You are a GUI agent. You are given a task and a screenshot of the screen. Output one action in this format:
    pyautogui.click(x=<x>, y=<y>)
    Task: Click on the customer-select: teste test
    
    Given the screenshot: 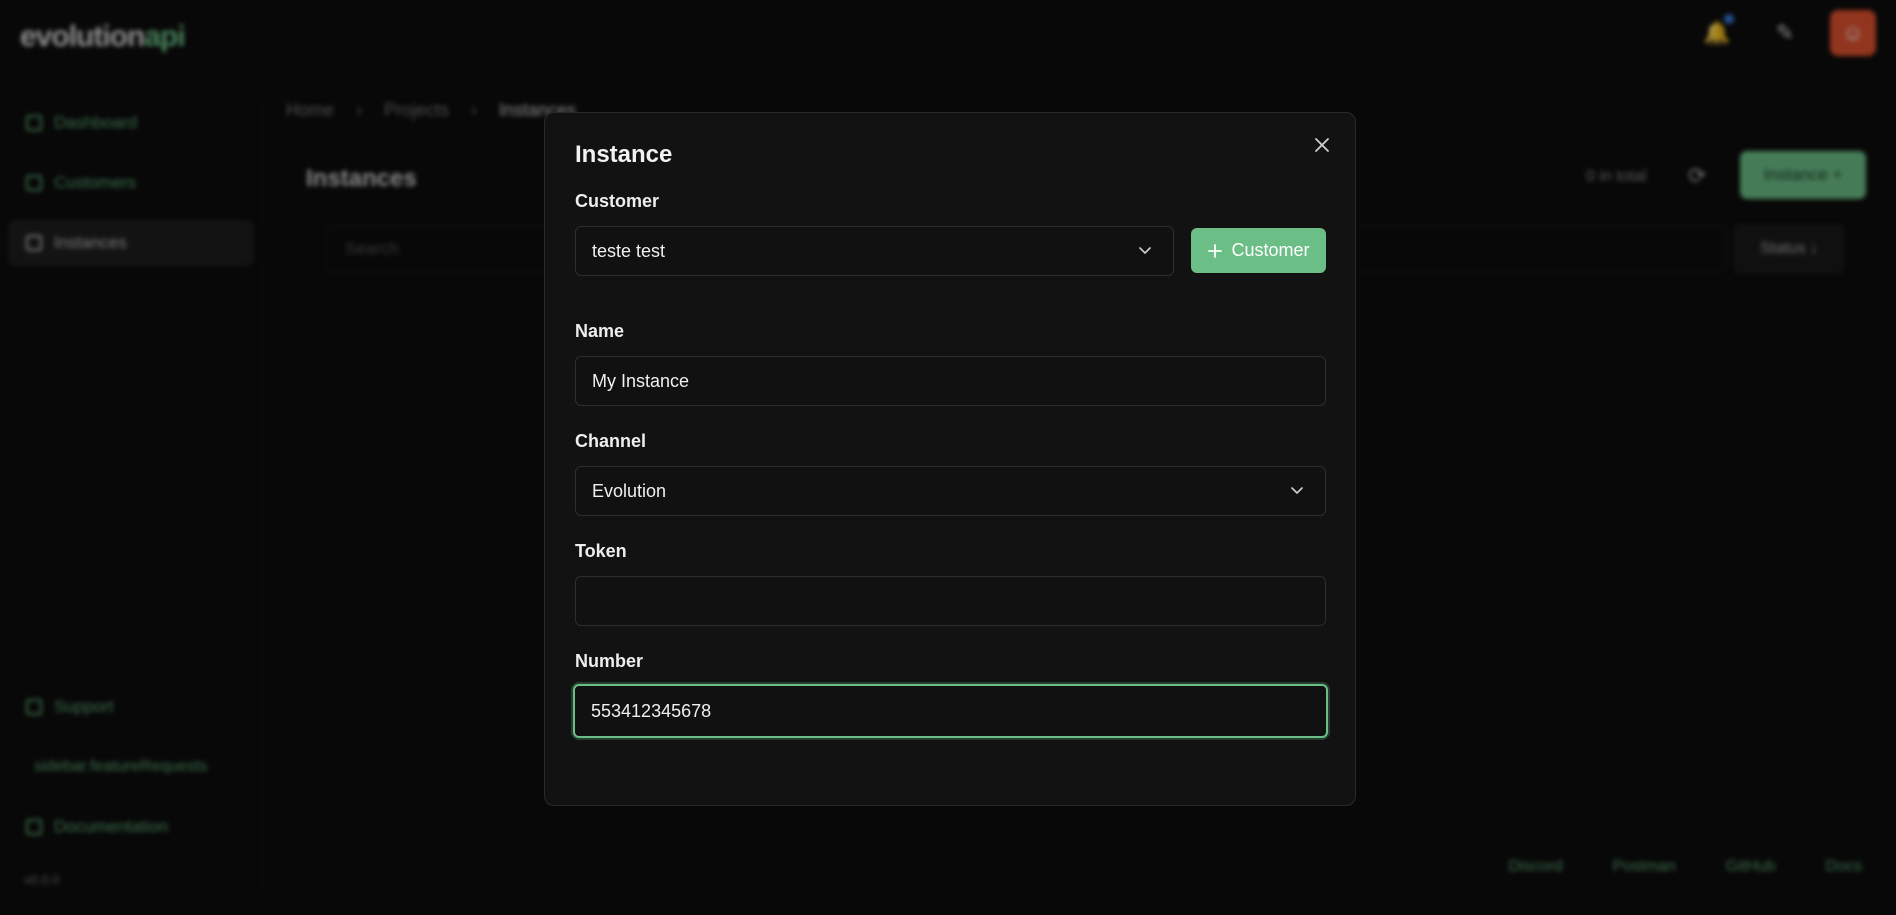 What is the action you would take?
    pyautogui.click(x=874, y=251)
    